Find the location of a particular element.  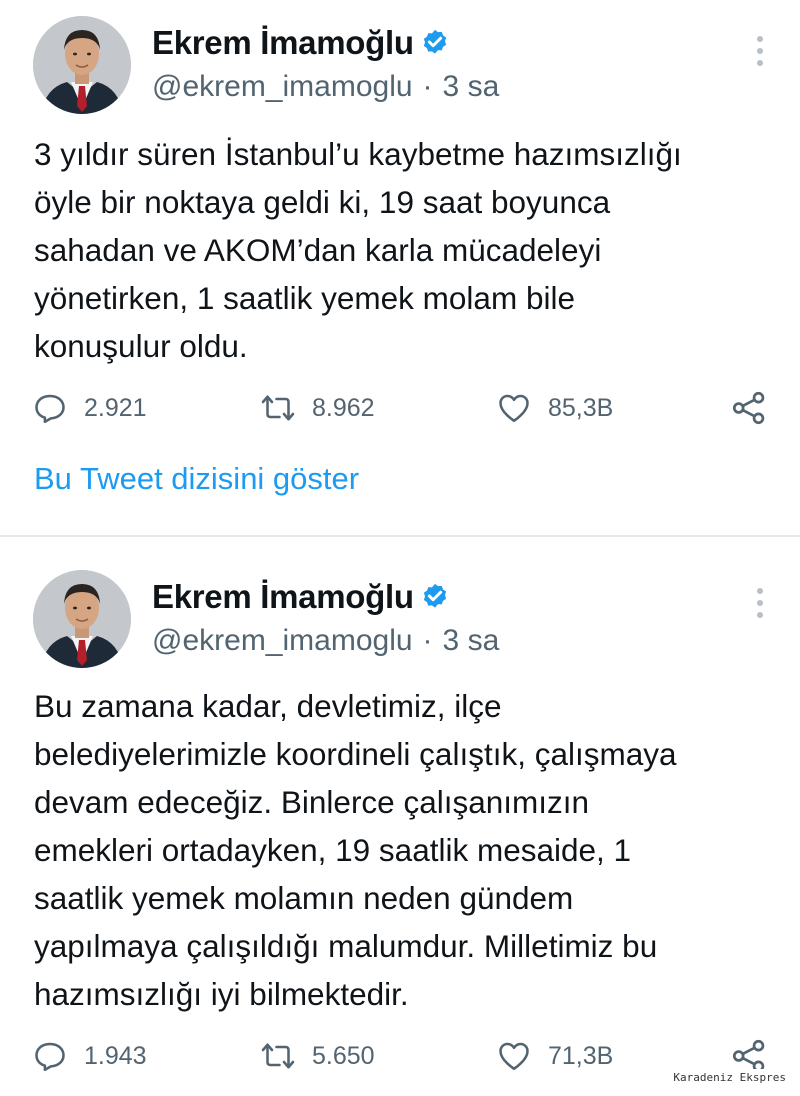

reply-button: 2.921 is located at coordinates (89, 408).